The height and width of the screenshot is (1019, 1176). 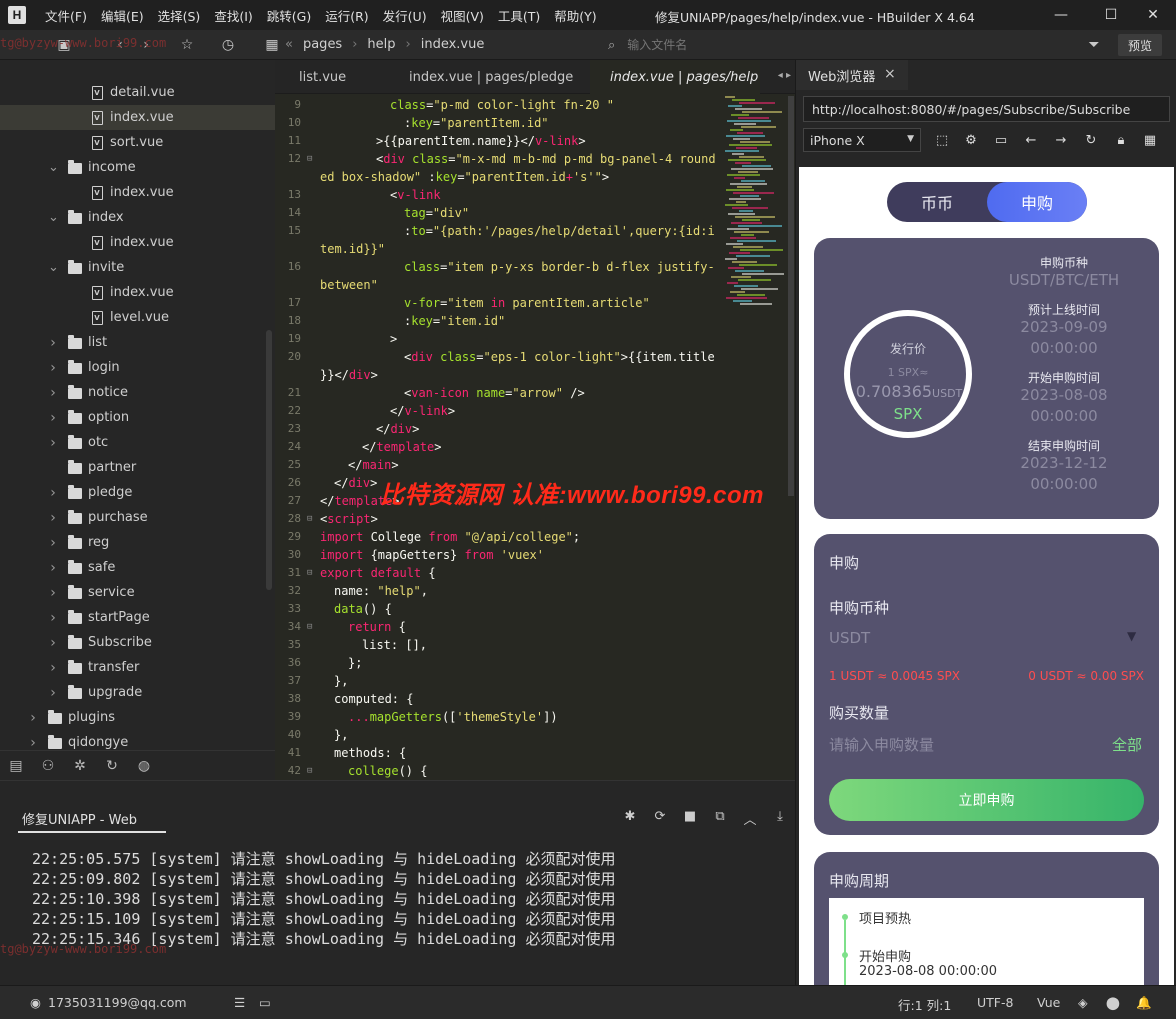 I want to click on tree-folder: › Subscribe, so click(x=137, y=642).